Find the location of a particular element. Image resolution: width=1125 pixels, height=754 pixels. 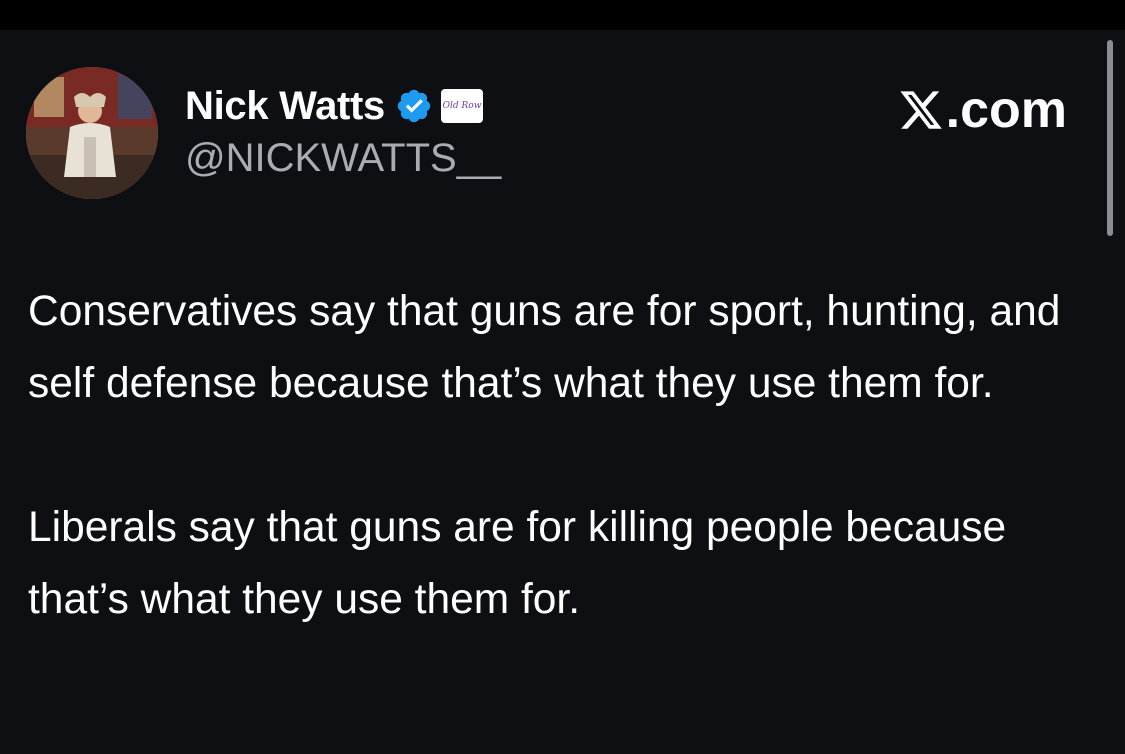

avatar is located at coordinates (92, 133).